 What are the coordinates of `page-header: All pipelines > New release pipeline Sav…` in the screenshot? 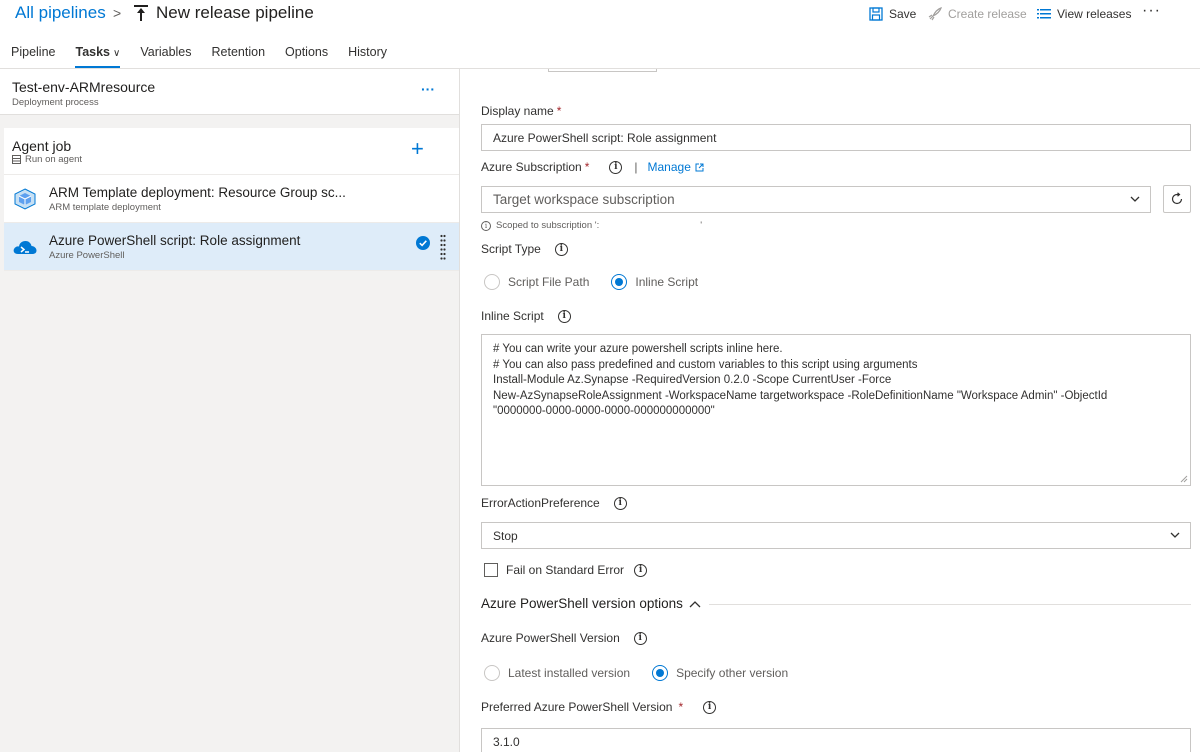 It's located at (600, 17).